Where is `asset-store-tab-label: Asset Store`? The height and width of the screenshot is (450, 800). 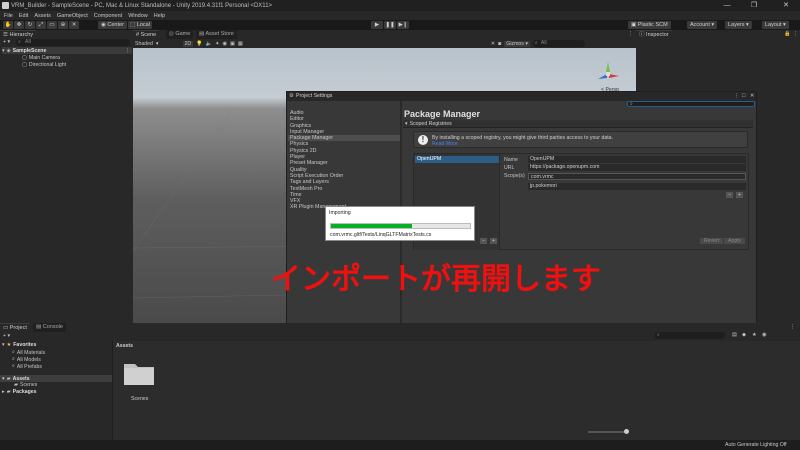
asset-store-tab-label: Asset Store is located at coordinates (219, 34).